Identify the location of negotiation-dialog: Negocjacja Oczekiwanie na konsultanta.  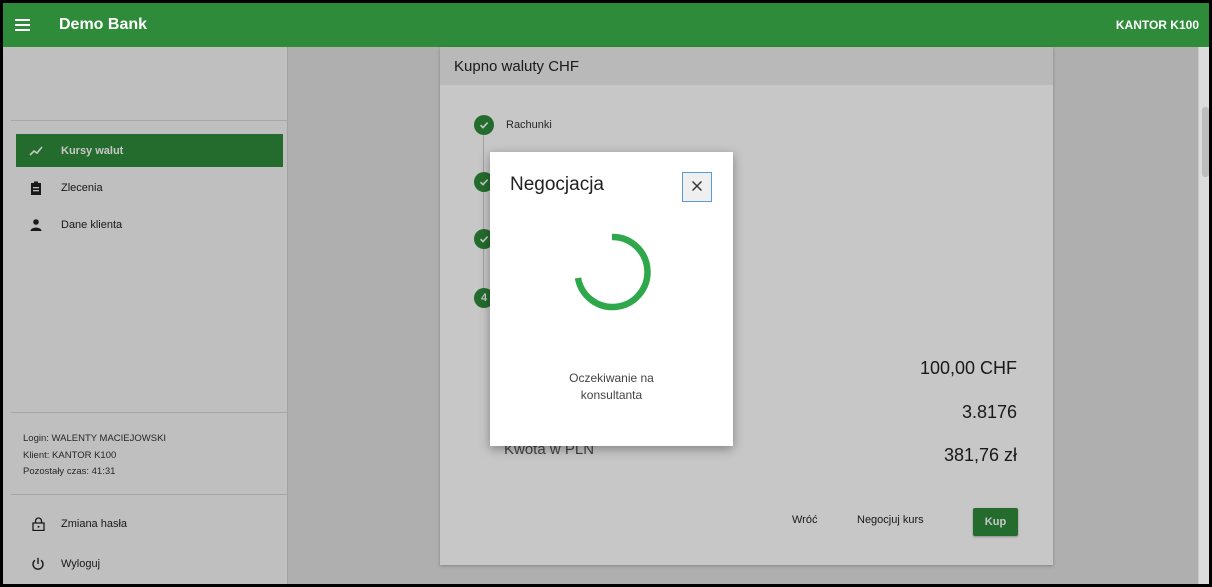
(611, 299).